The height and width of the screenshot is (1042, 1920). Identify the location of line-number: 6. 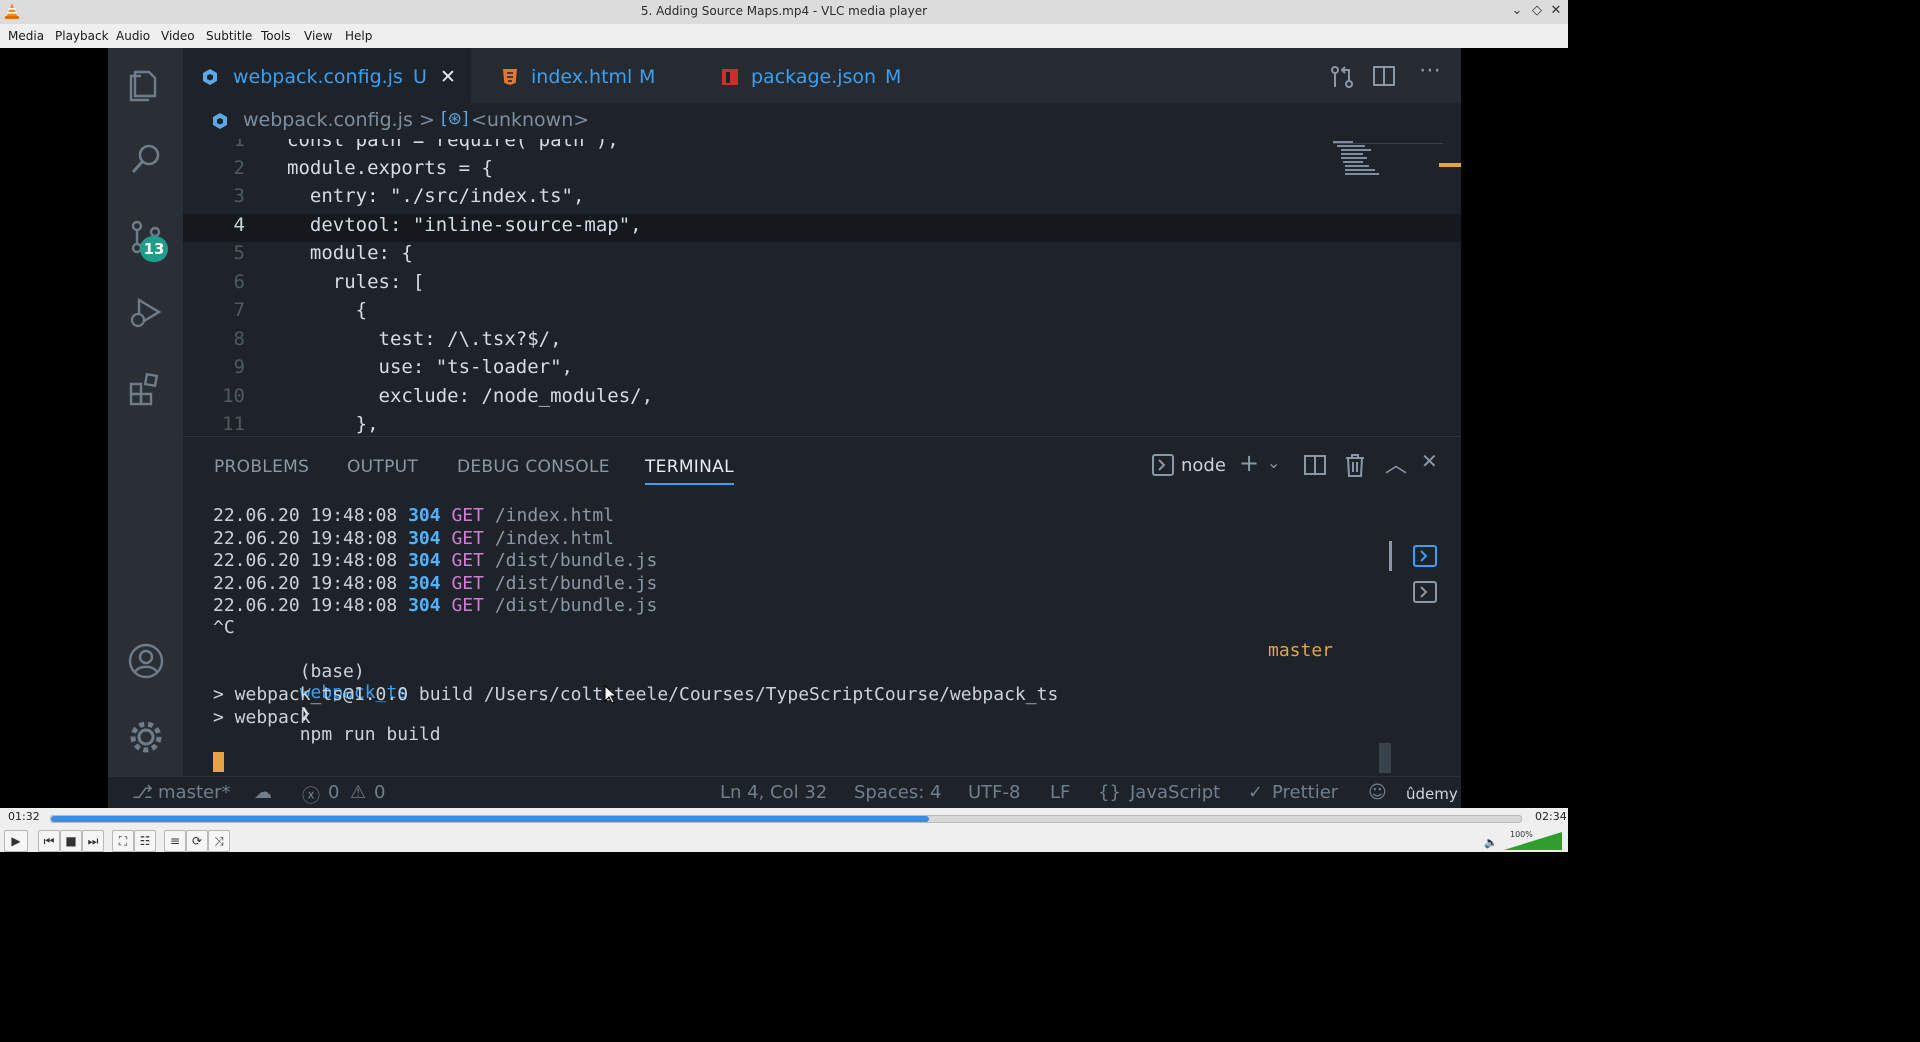
(239, 282).